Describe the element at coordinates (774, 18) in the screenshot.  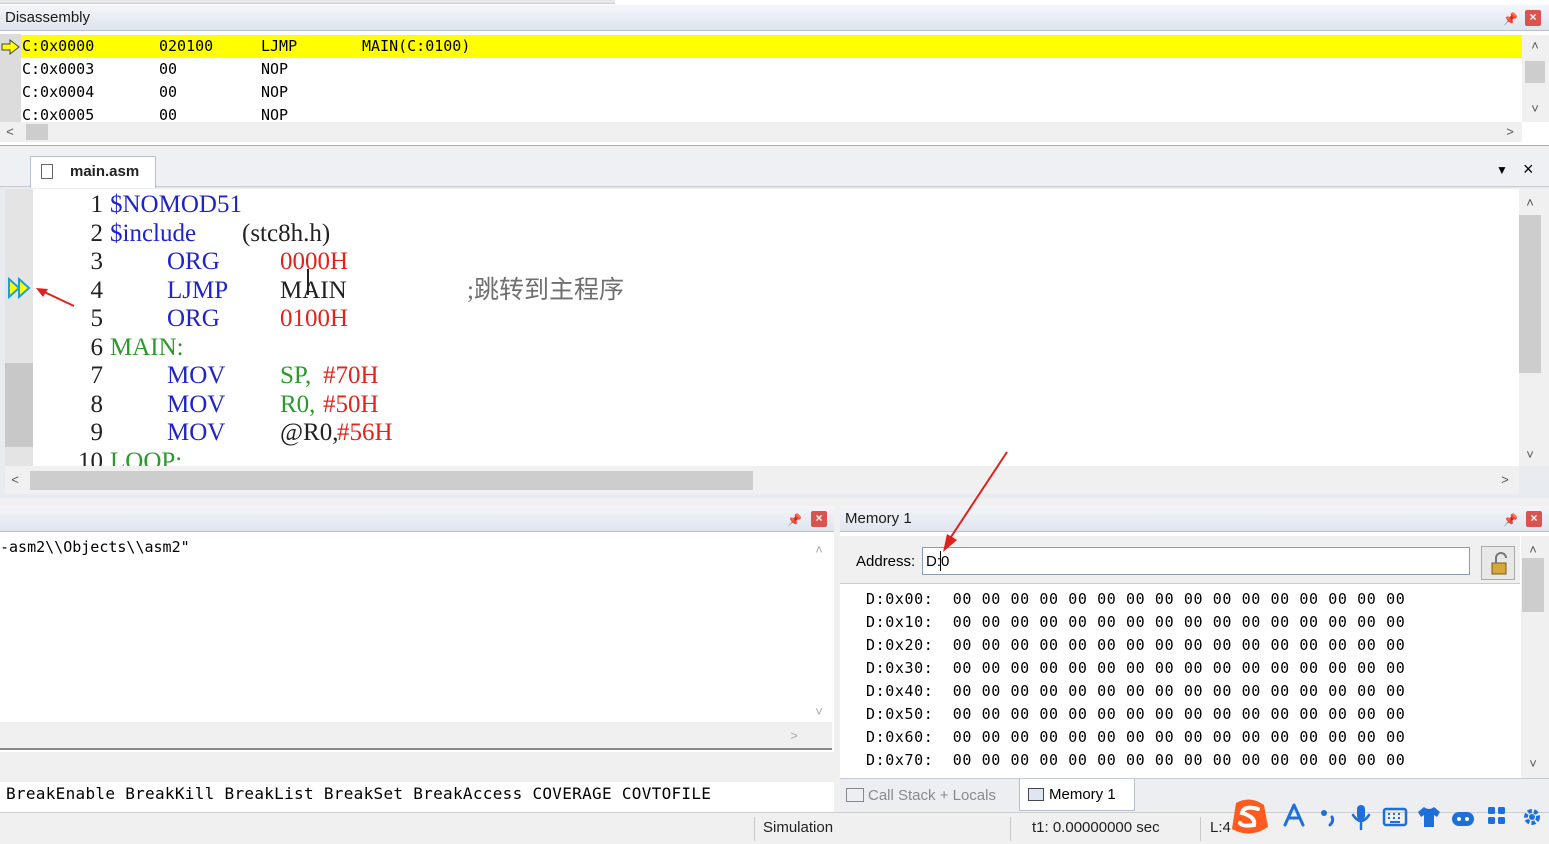
I see `disassembly-header: Disassembly` at that location.